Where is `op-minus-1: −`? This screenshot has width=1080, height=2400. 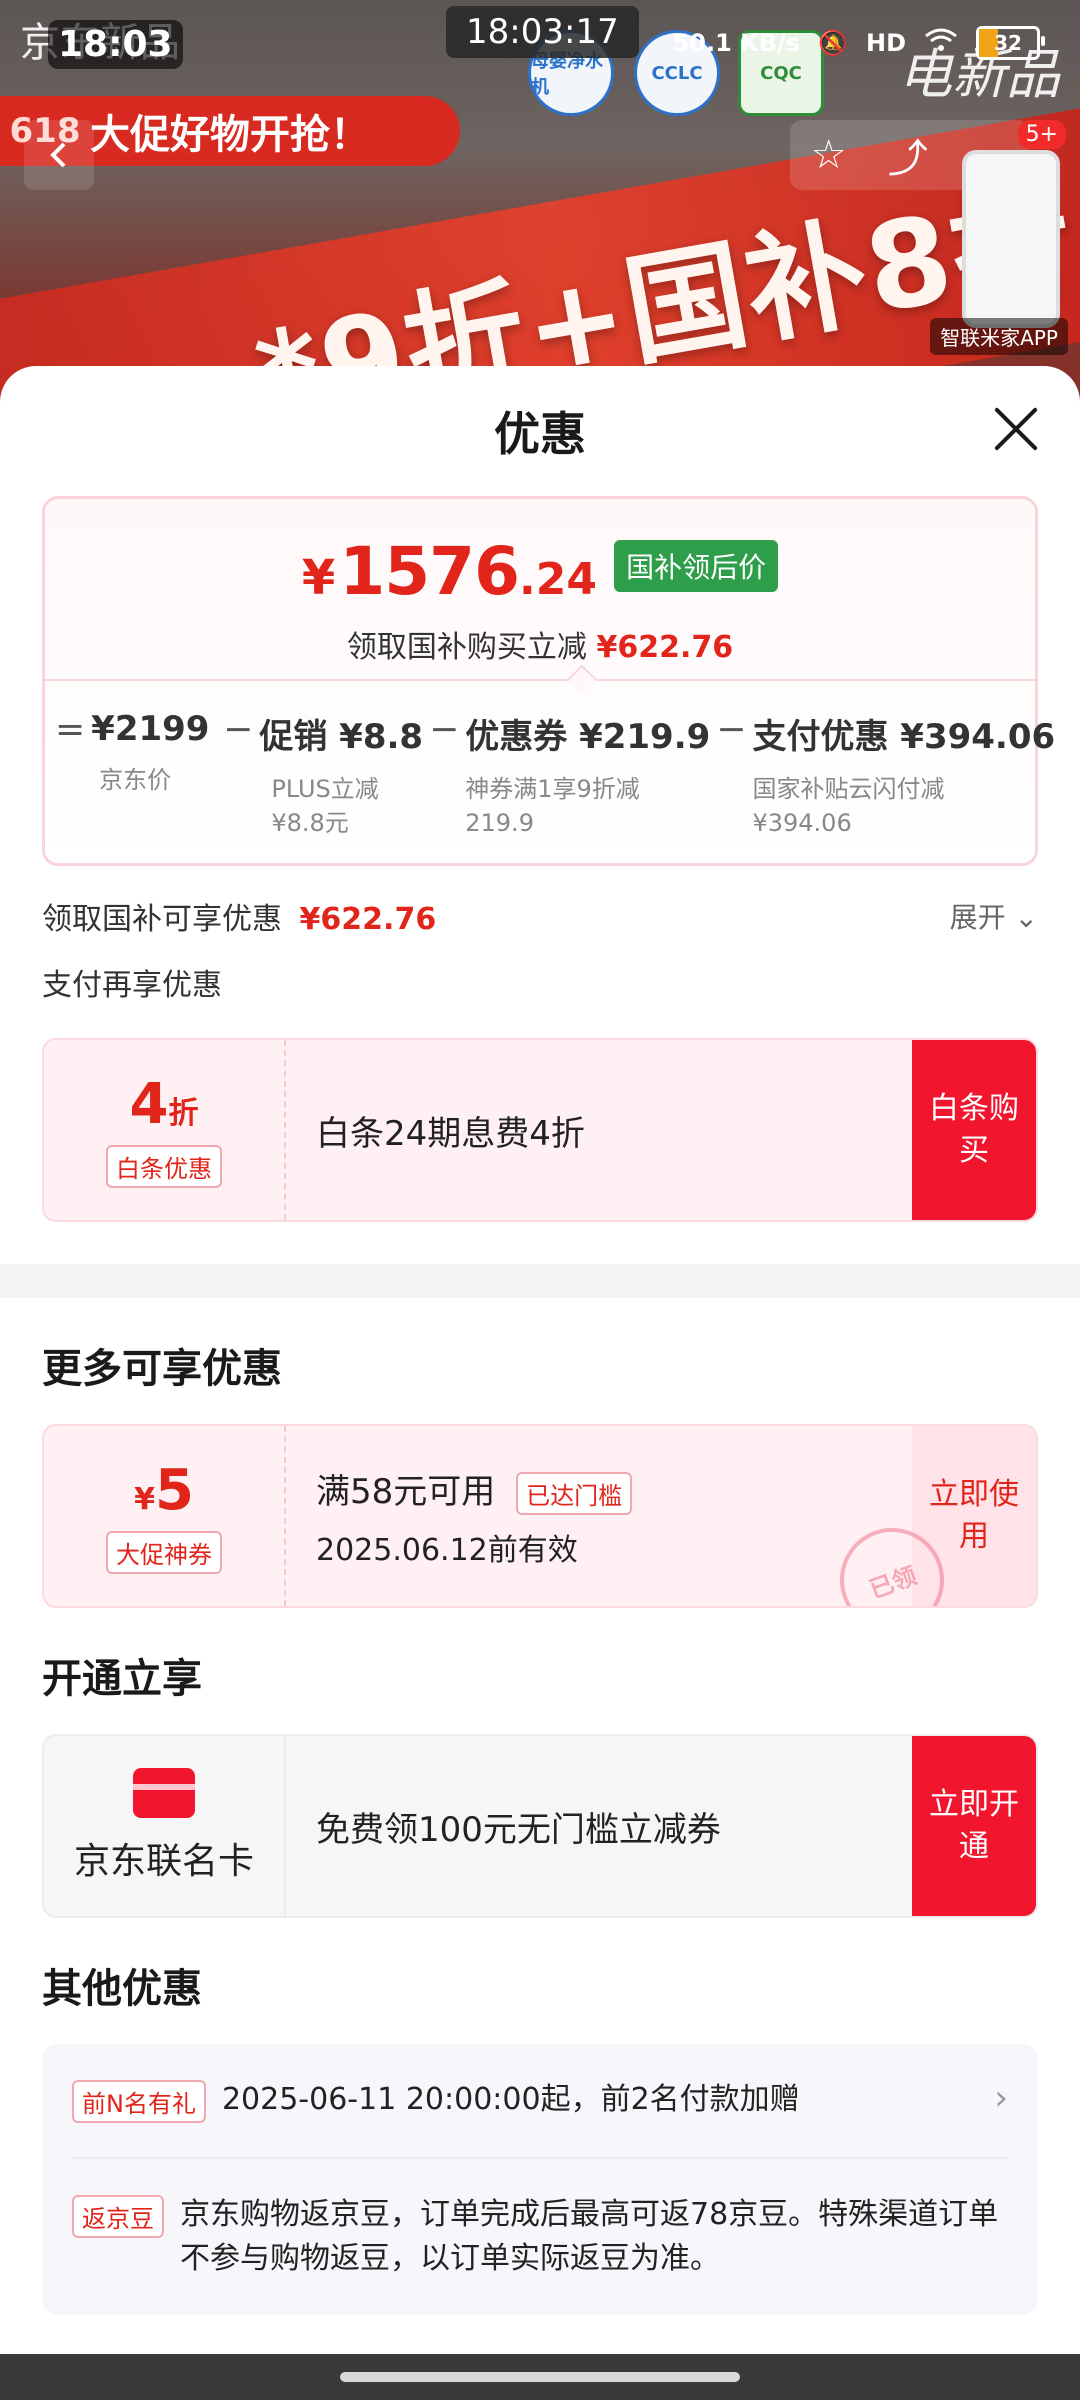 op-minus-1: − is located at coordinates (238, 729).